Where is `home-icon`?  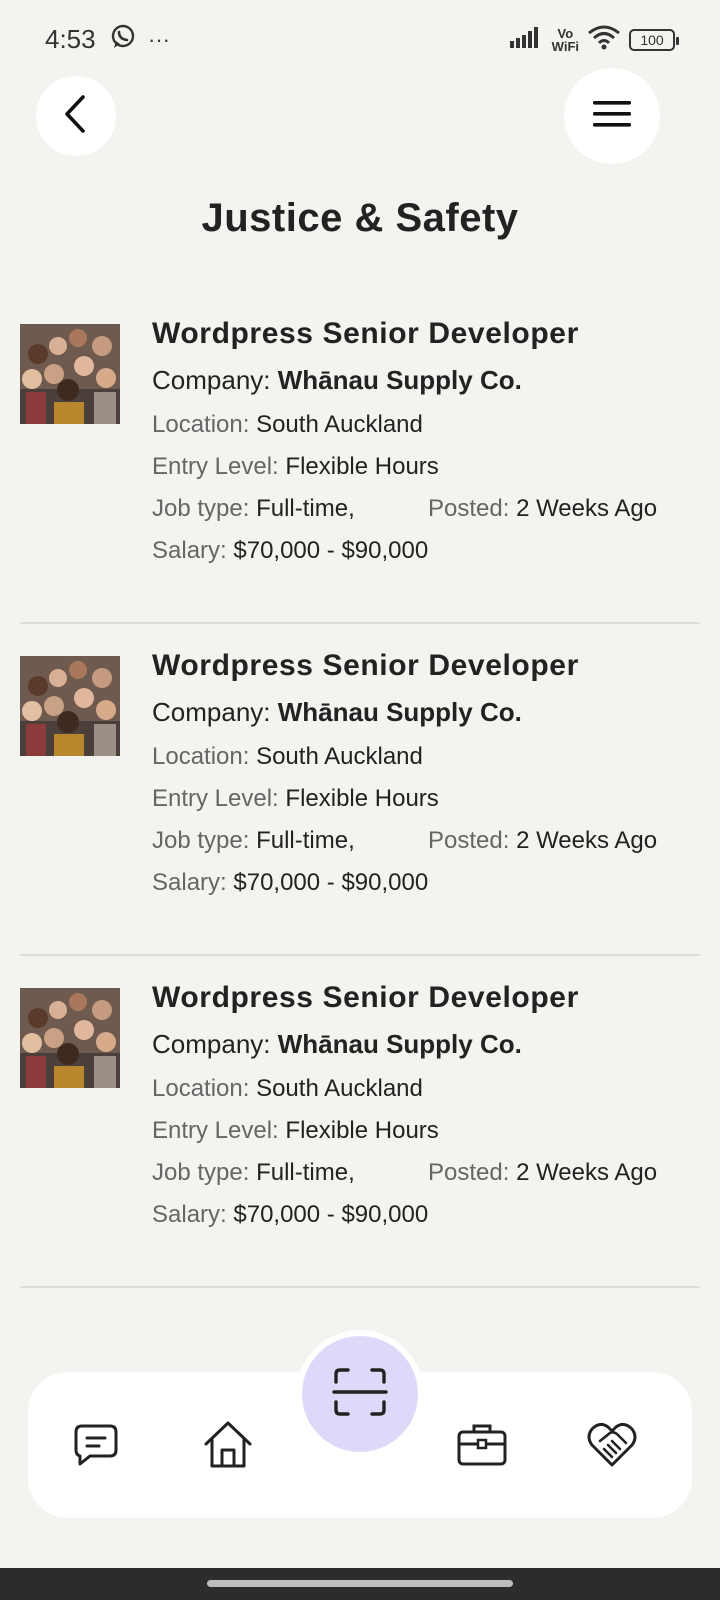
home-icon is located at coordinates (228, 1446).